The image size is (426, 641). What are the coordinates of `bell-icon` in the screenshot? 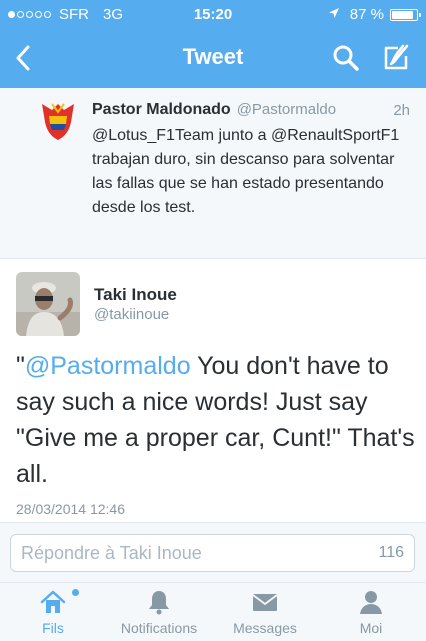 It's located at (159, 602).